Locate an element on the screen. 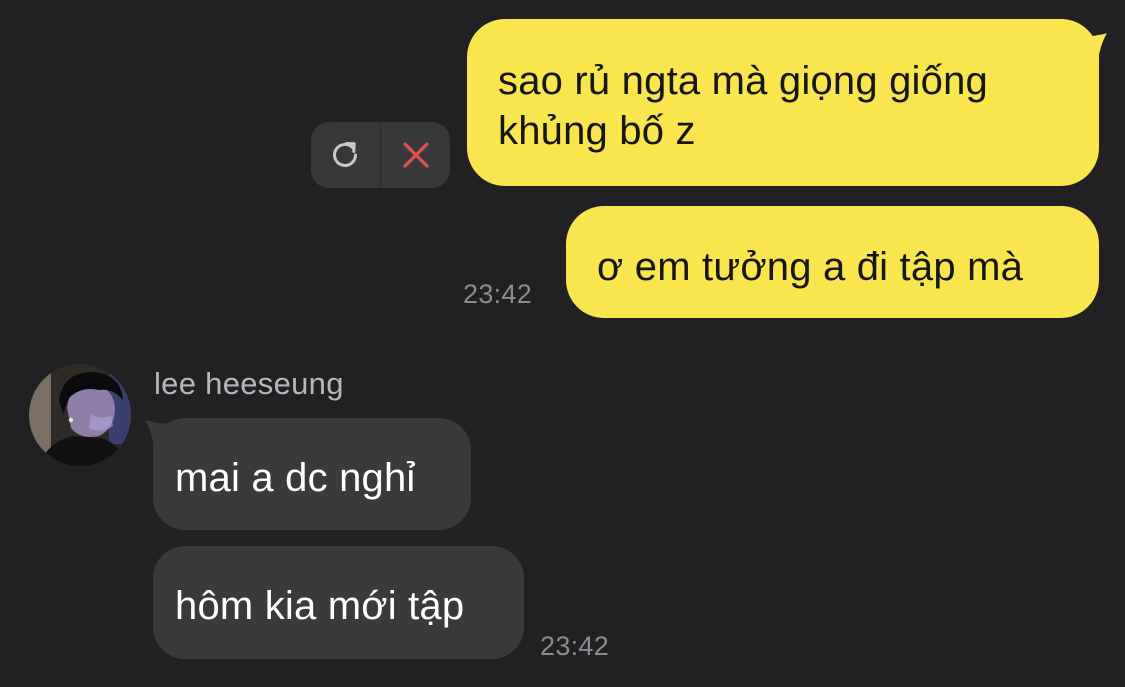 The width and height of the screenshot is (1125, 687). retry-button is located at coordinates (345, 155).